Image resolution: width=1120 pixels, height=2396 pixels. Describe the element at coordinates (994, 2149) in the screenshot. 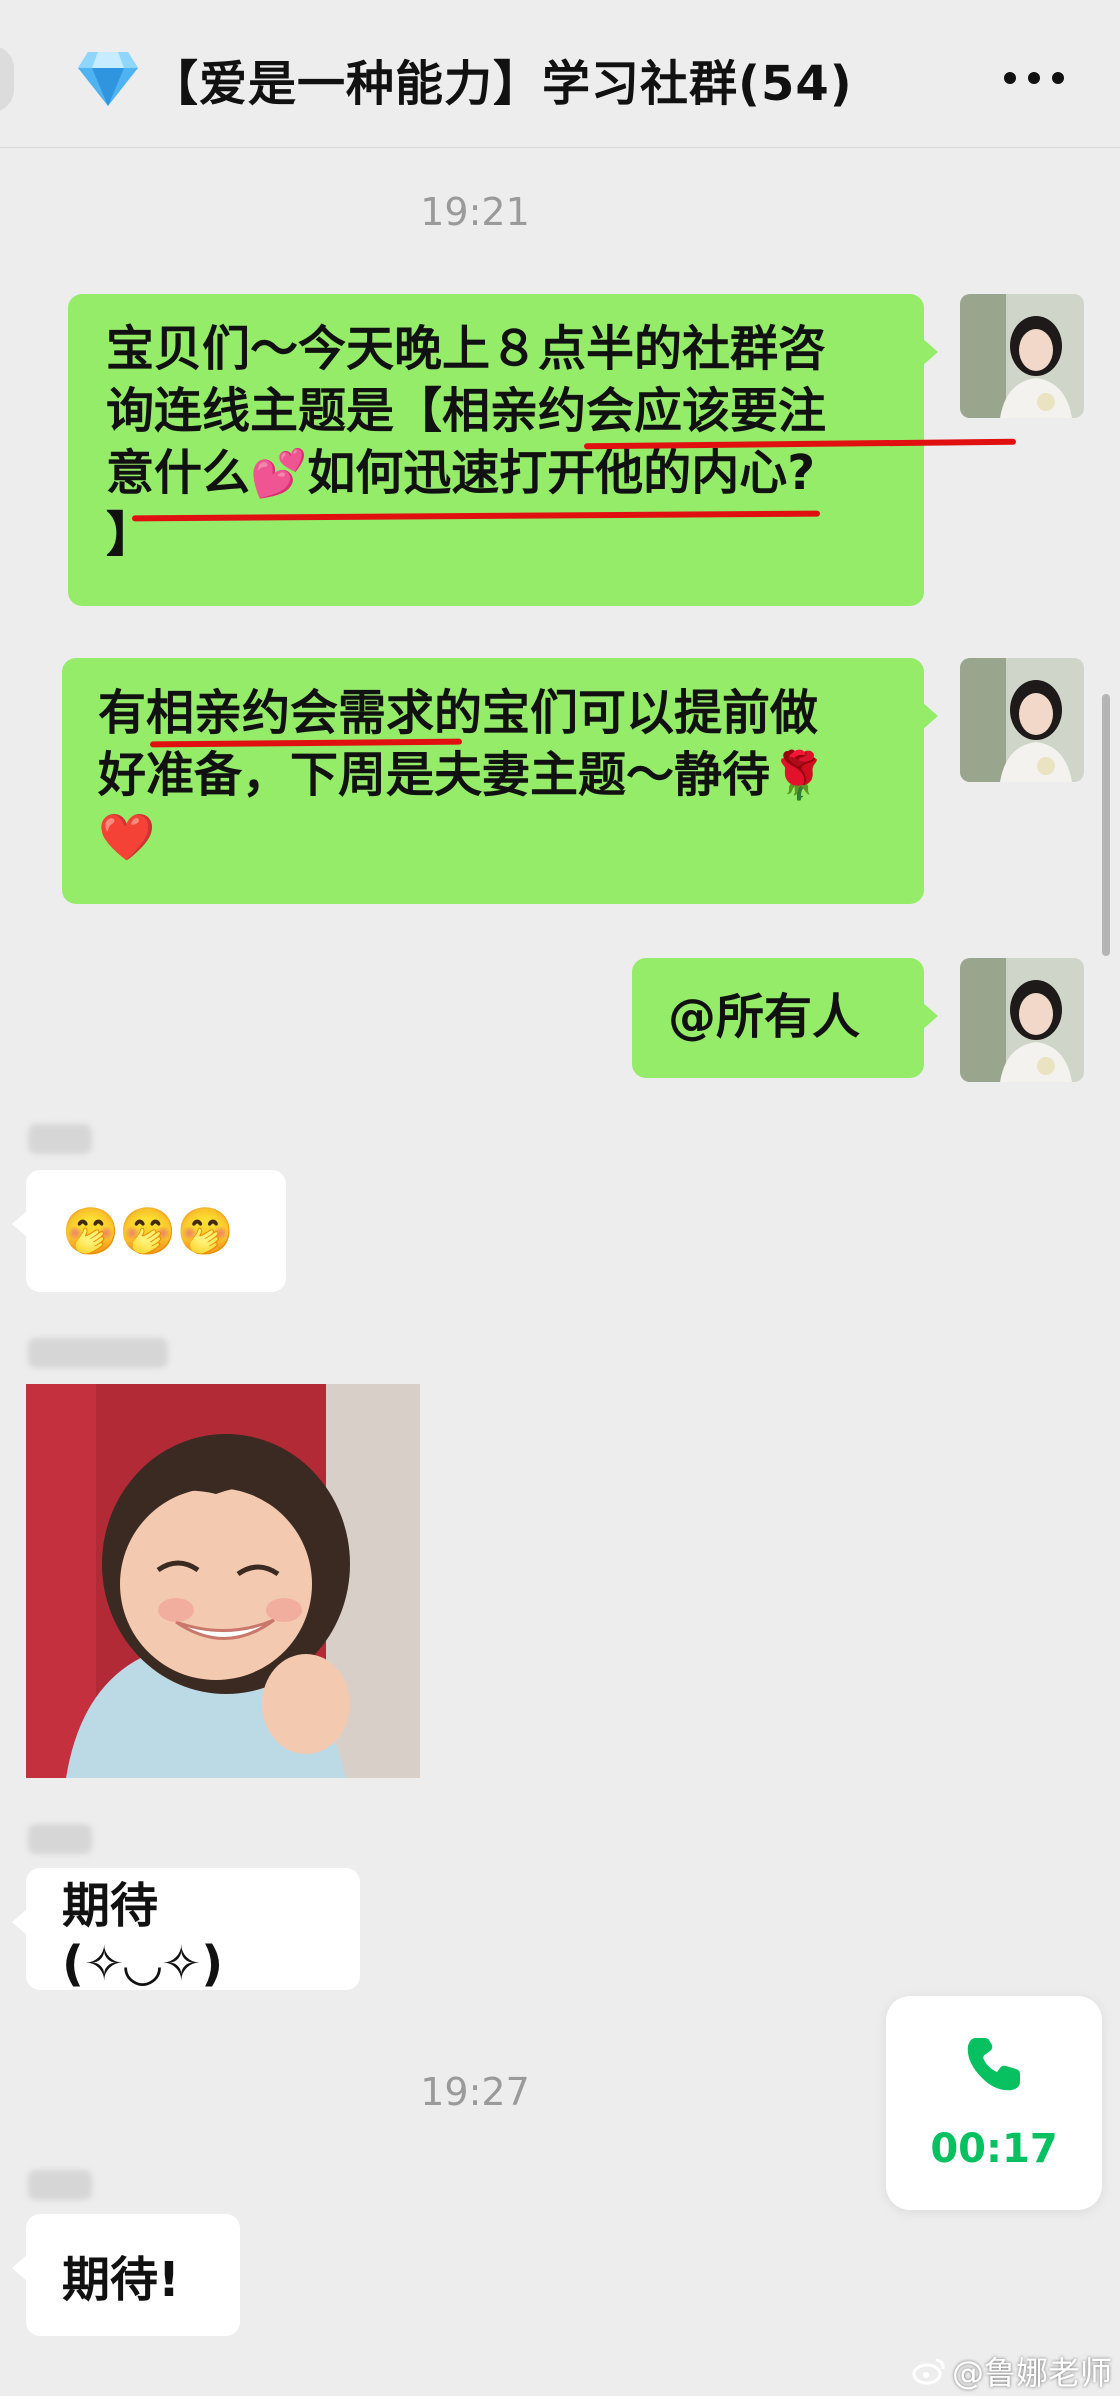

I see `call-duration: 00:17` at that location.